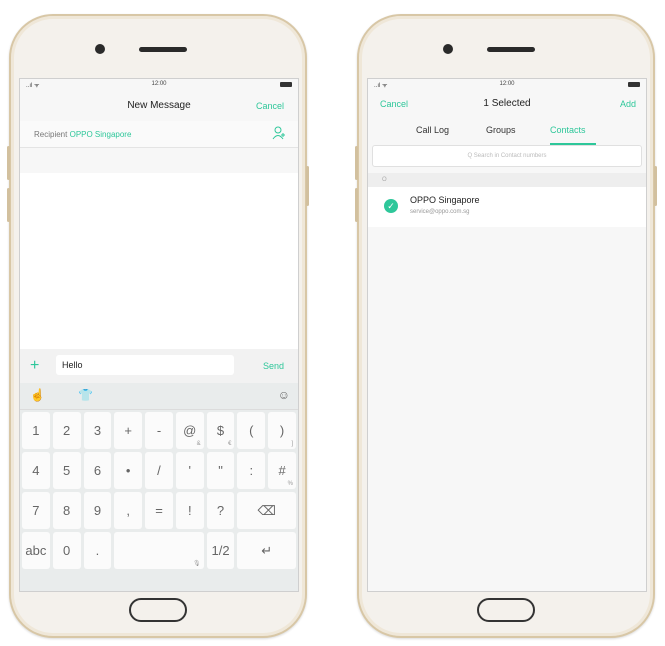  I want to click on key-,: ,, so click(128, 510).